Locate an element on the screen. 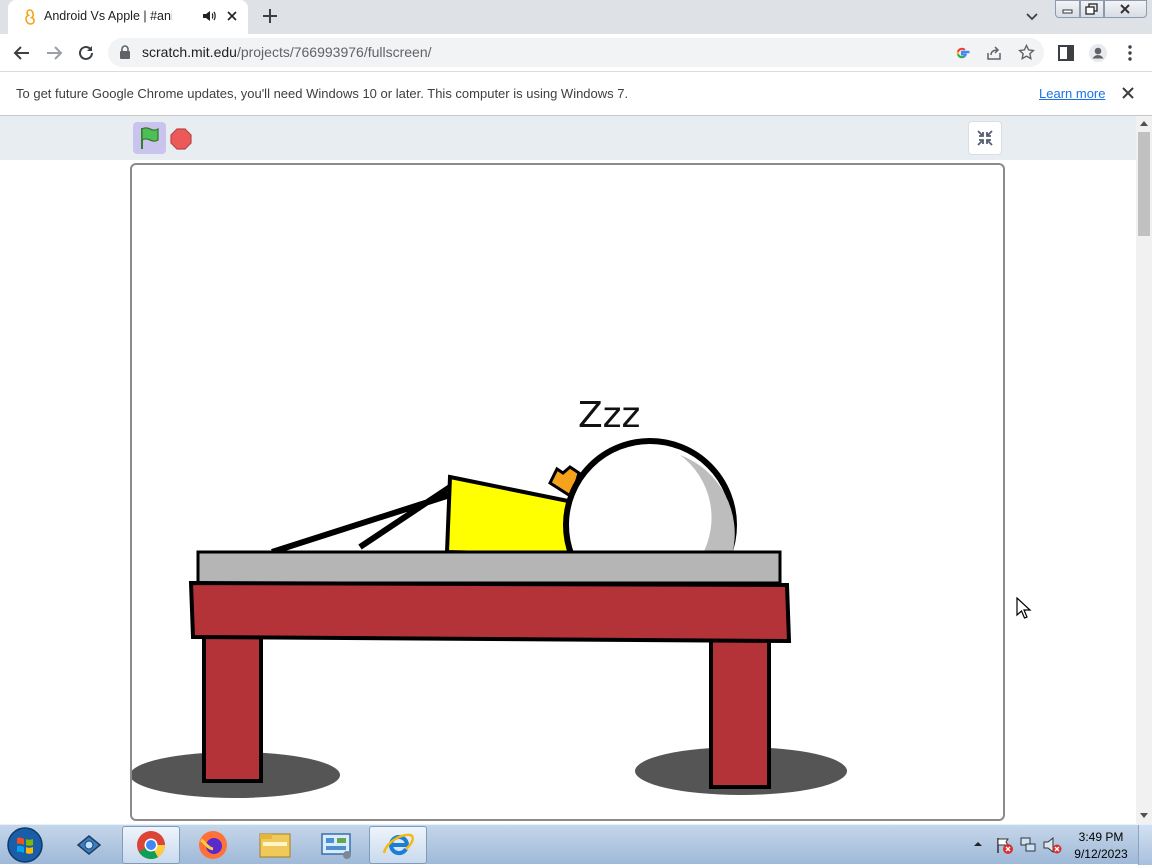  exit-fullscreen-button is located at coordinates (985, 138).